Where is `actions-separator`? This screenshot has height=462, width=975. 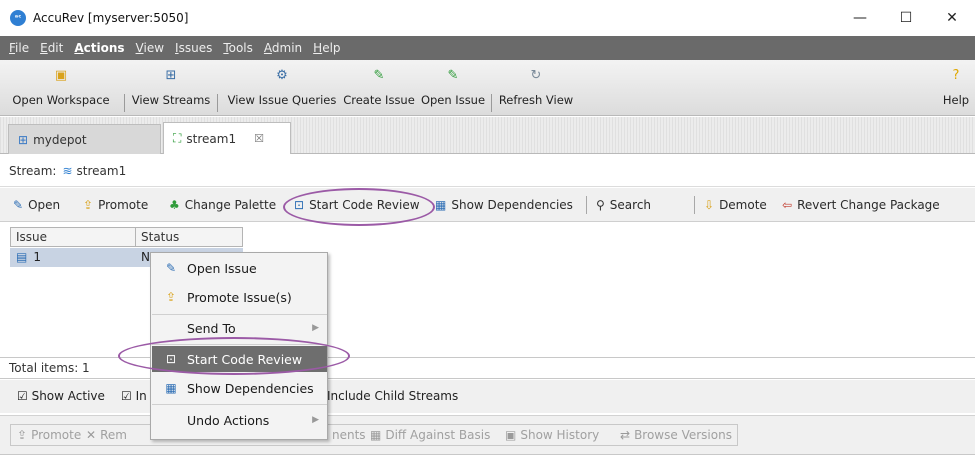 actions-separator is located at coordinates (694, 205).